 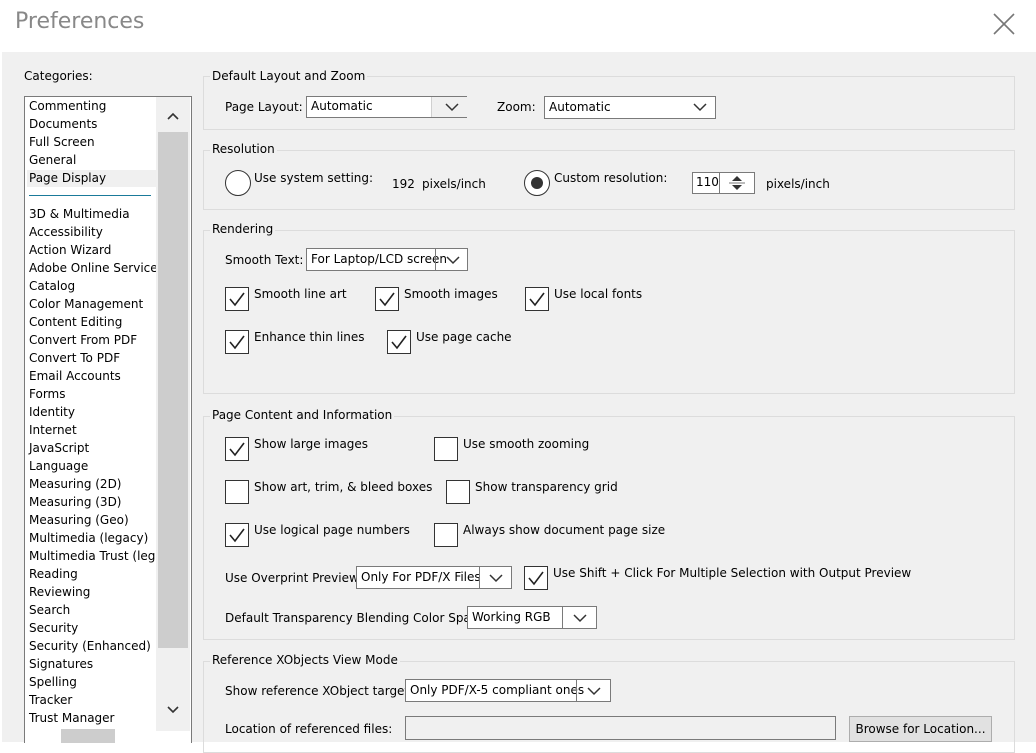 I want to click on zoom-dropdown: Automatic, so click(x=630, y=107).